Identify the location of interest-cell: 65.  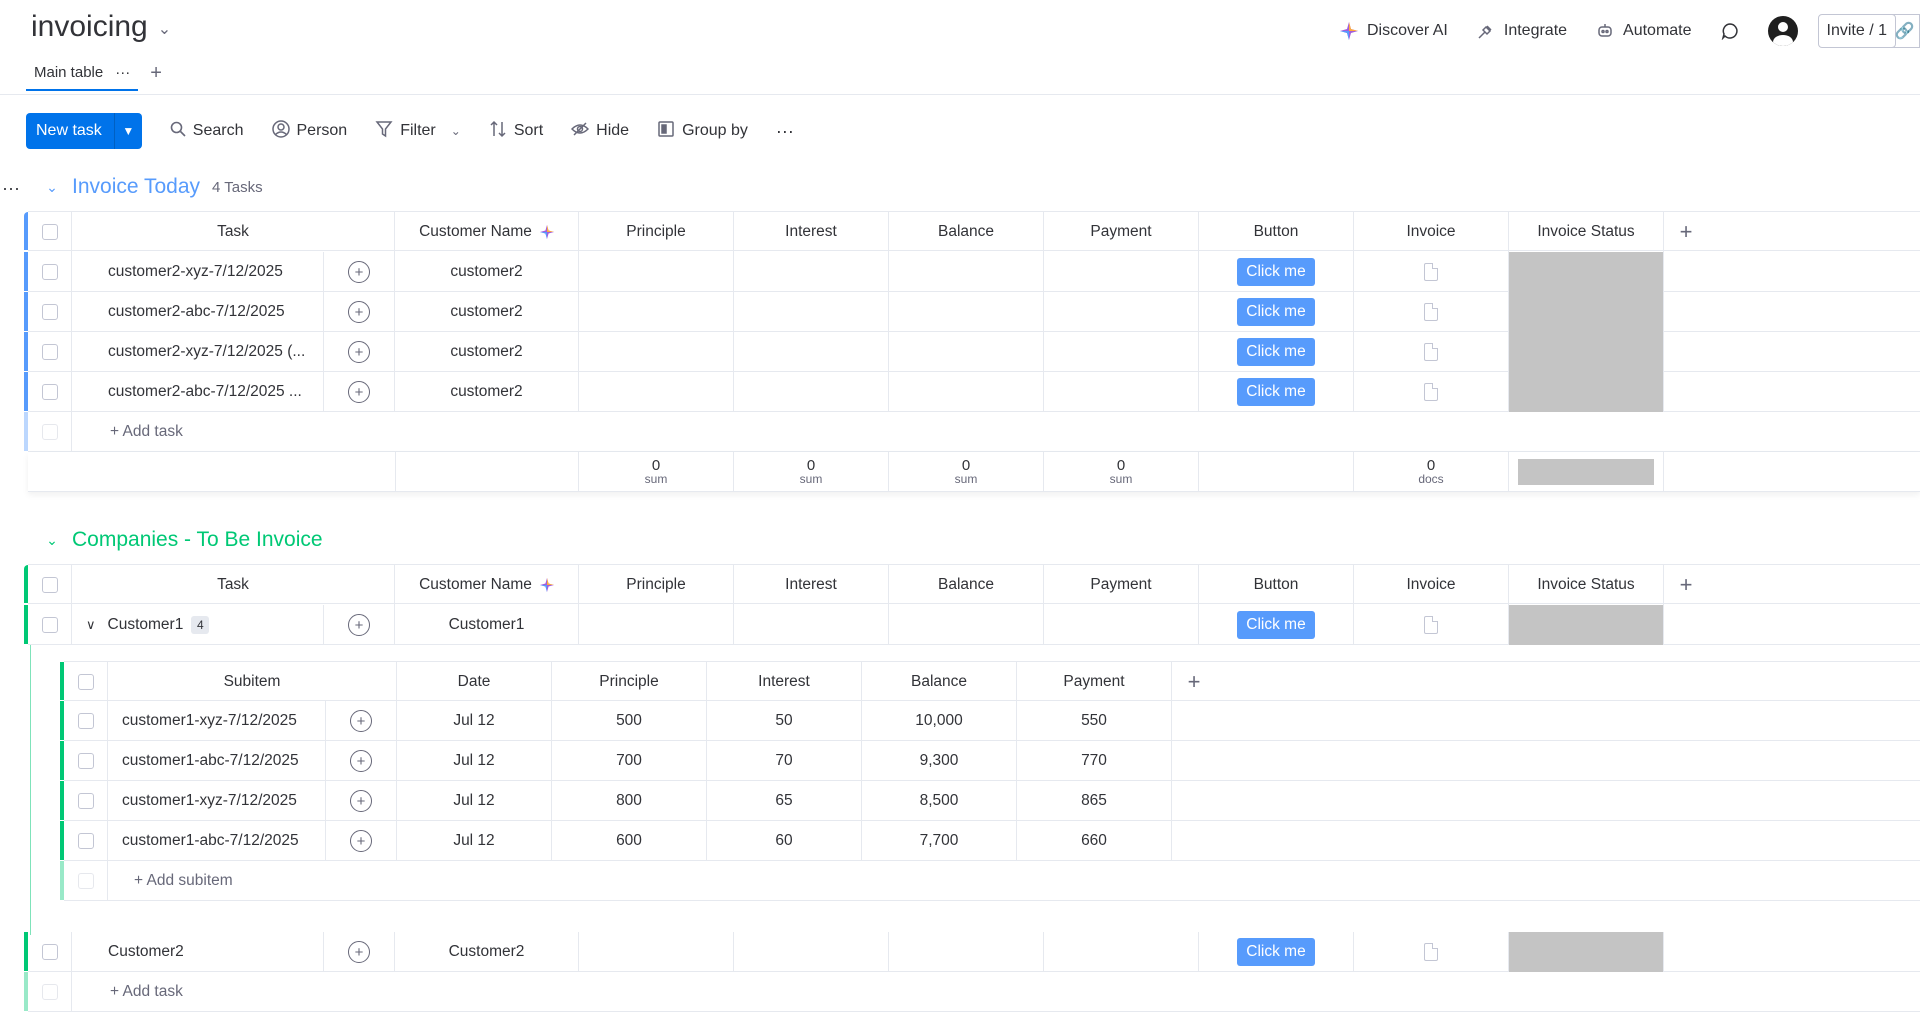
(784, 801).